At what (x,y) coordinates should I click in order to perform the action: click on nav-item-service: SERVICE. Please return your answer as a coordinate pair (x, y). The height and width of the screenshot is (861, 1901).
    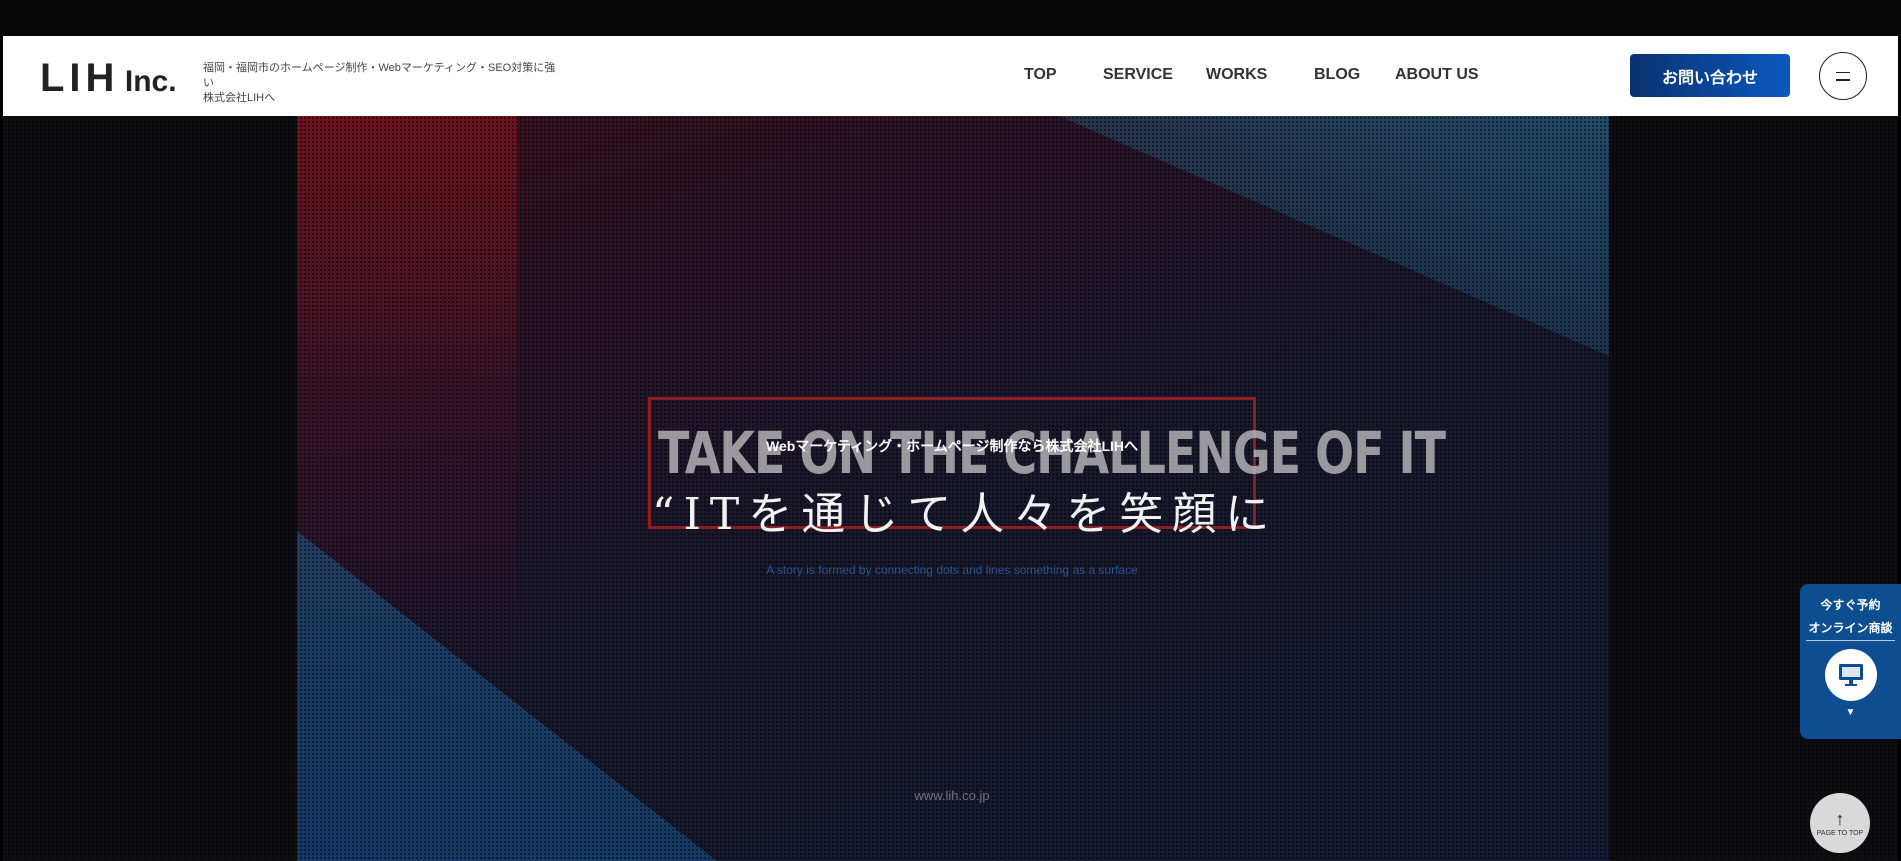
    Looking at the image, I should click on (1138, 75).